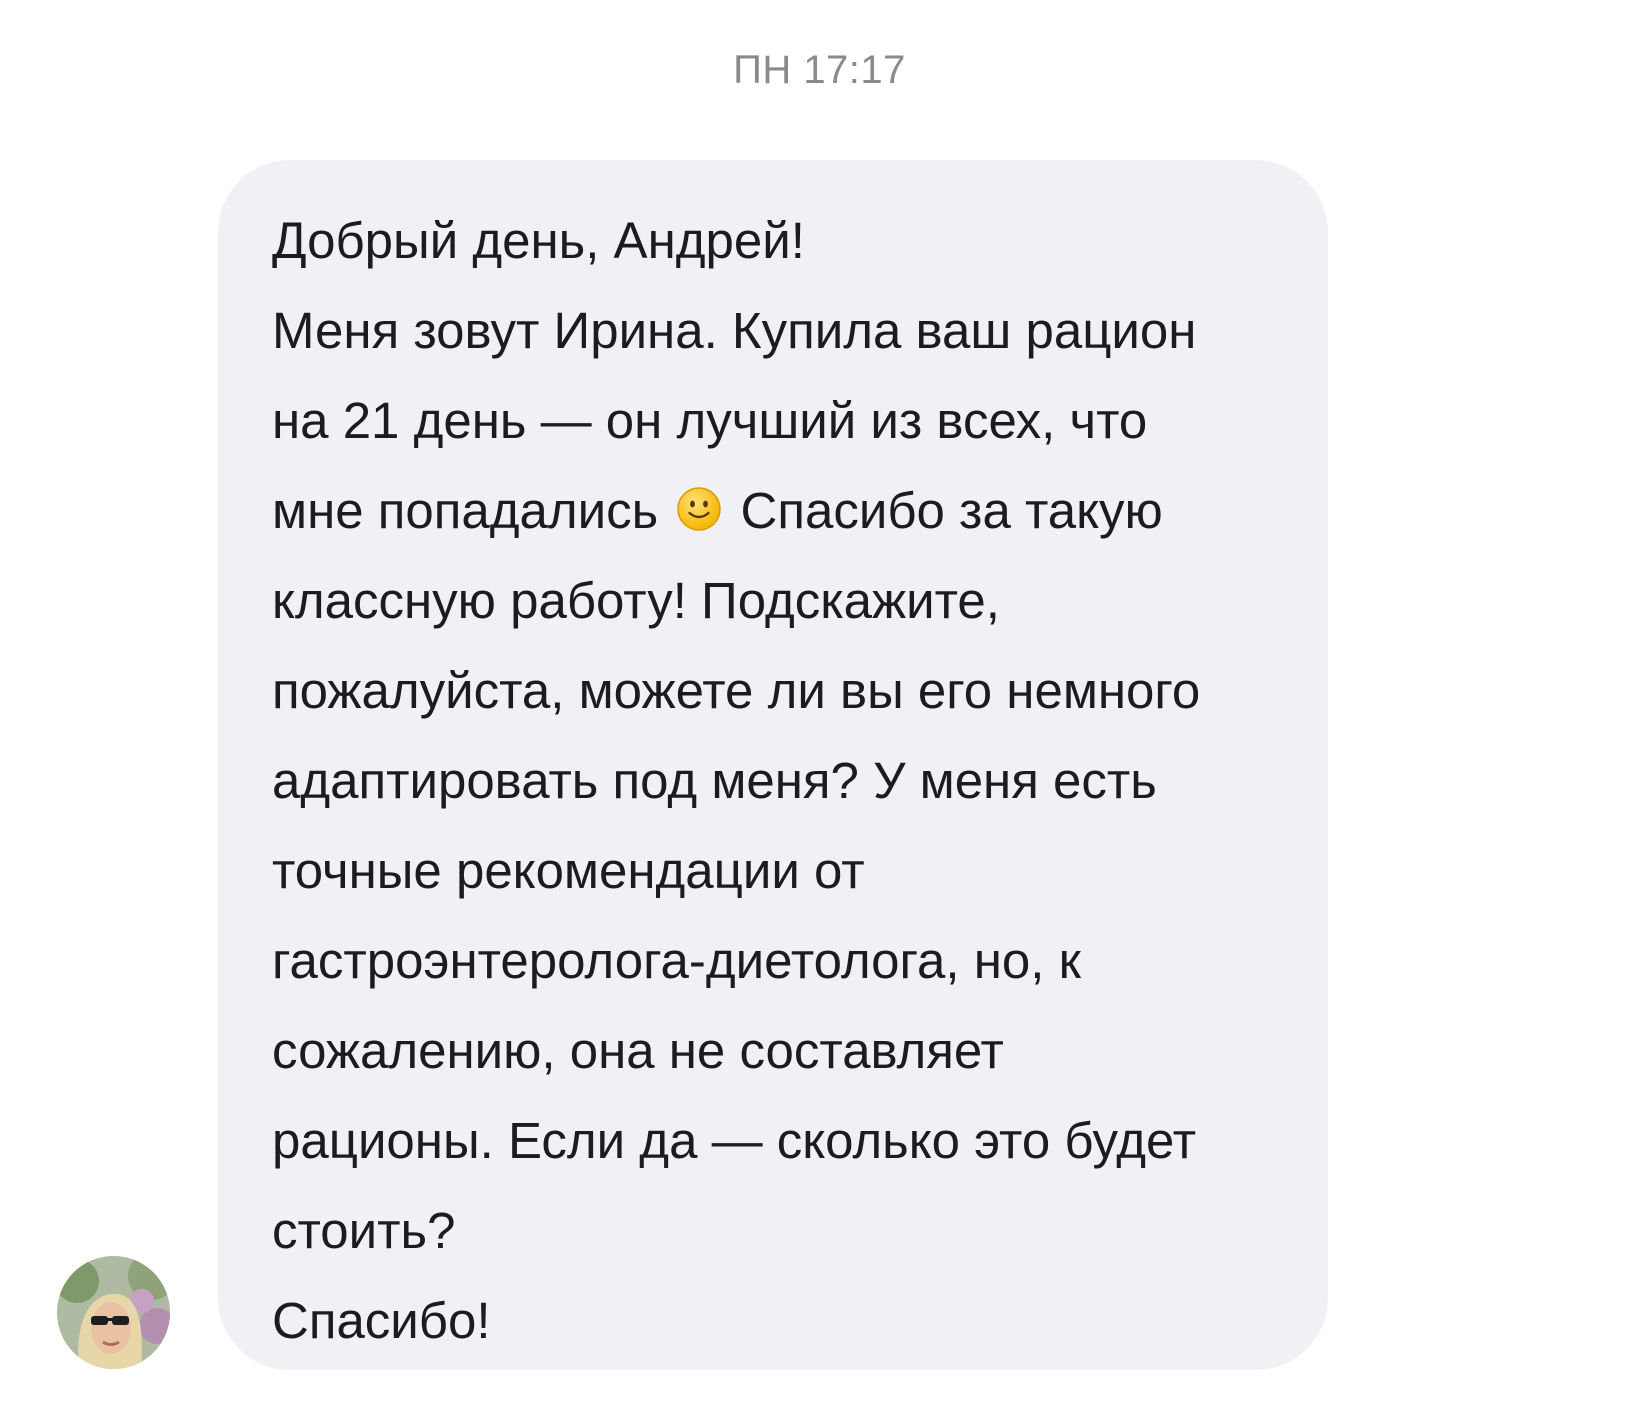 This screenshot has width=1639, height=1404. Describe the element at coordinates (710, 420) in the screenshot. I see `message-line: на 21 день — он лучший из всех, что` at that location.